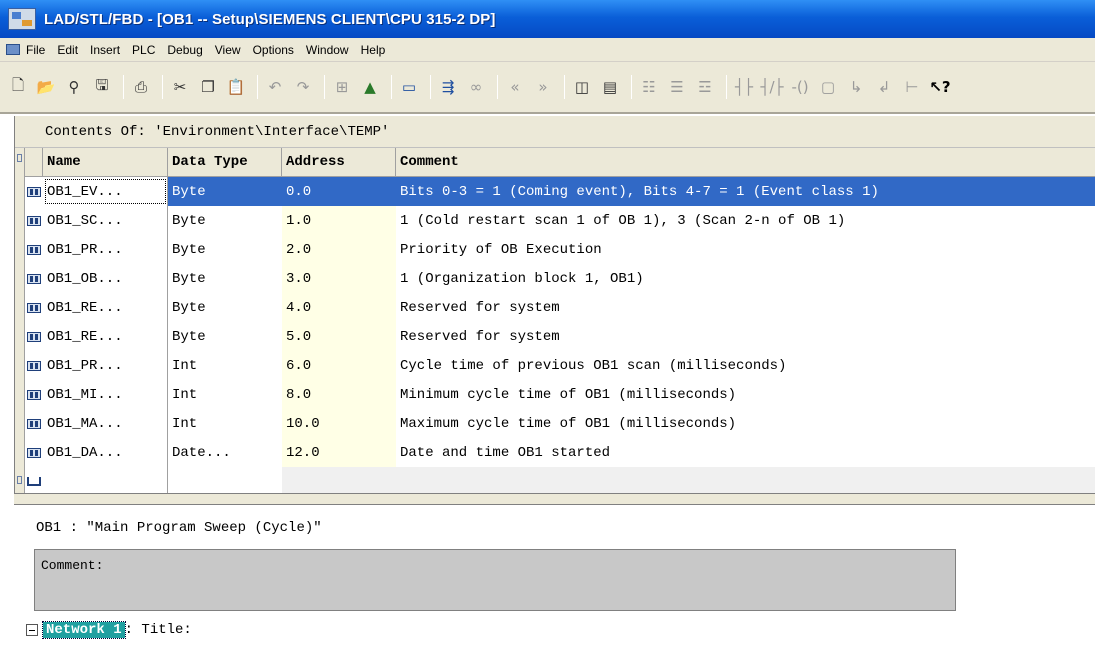 The width and height of the screenshot is (1095, 653). I want to click on comment-cell, so click(745, 481).